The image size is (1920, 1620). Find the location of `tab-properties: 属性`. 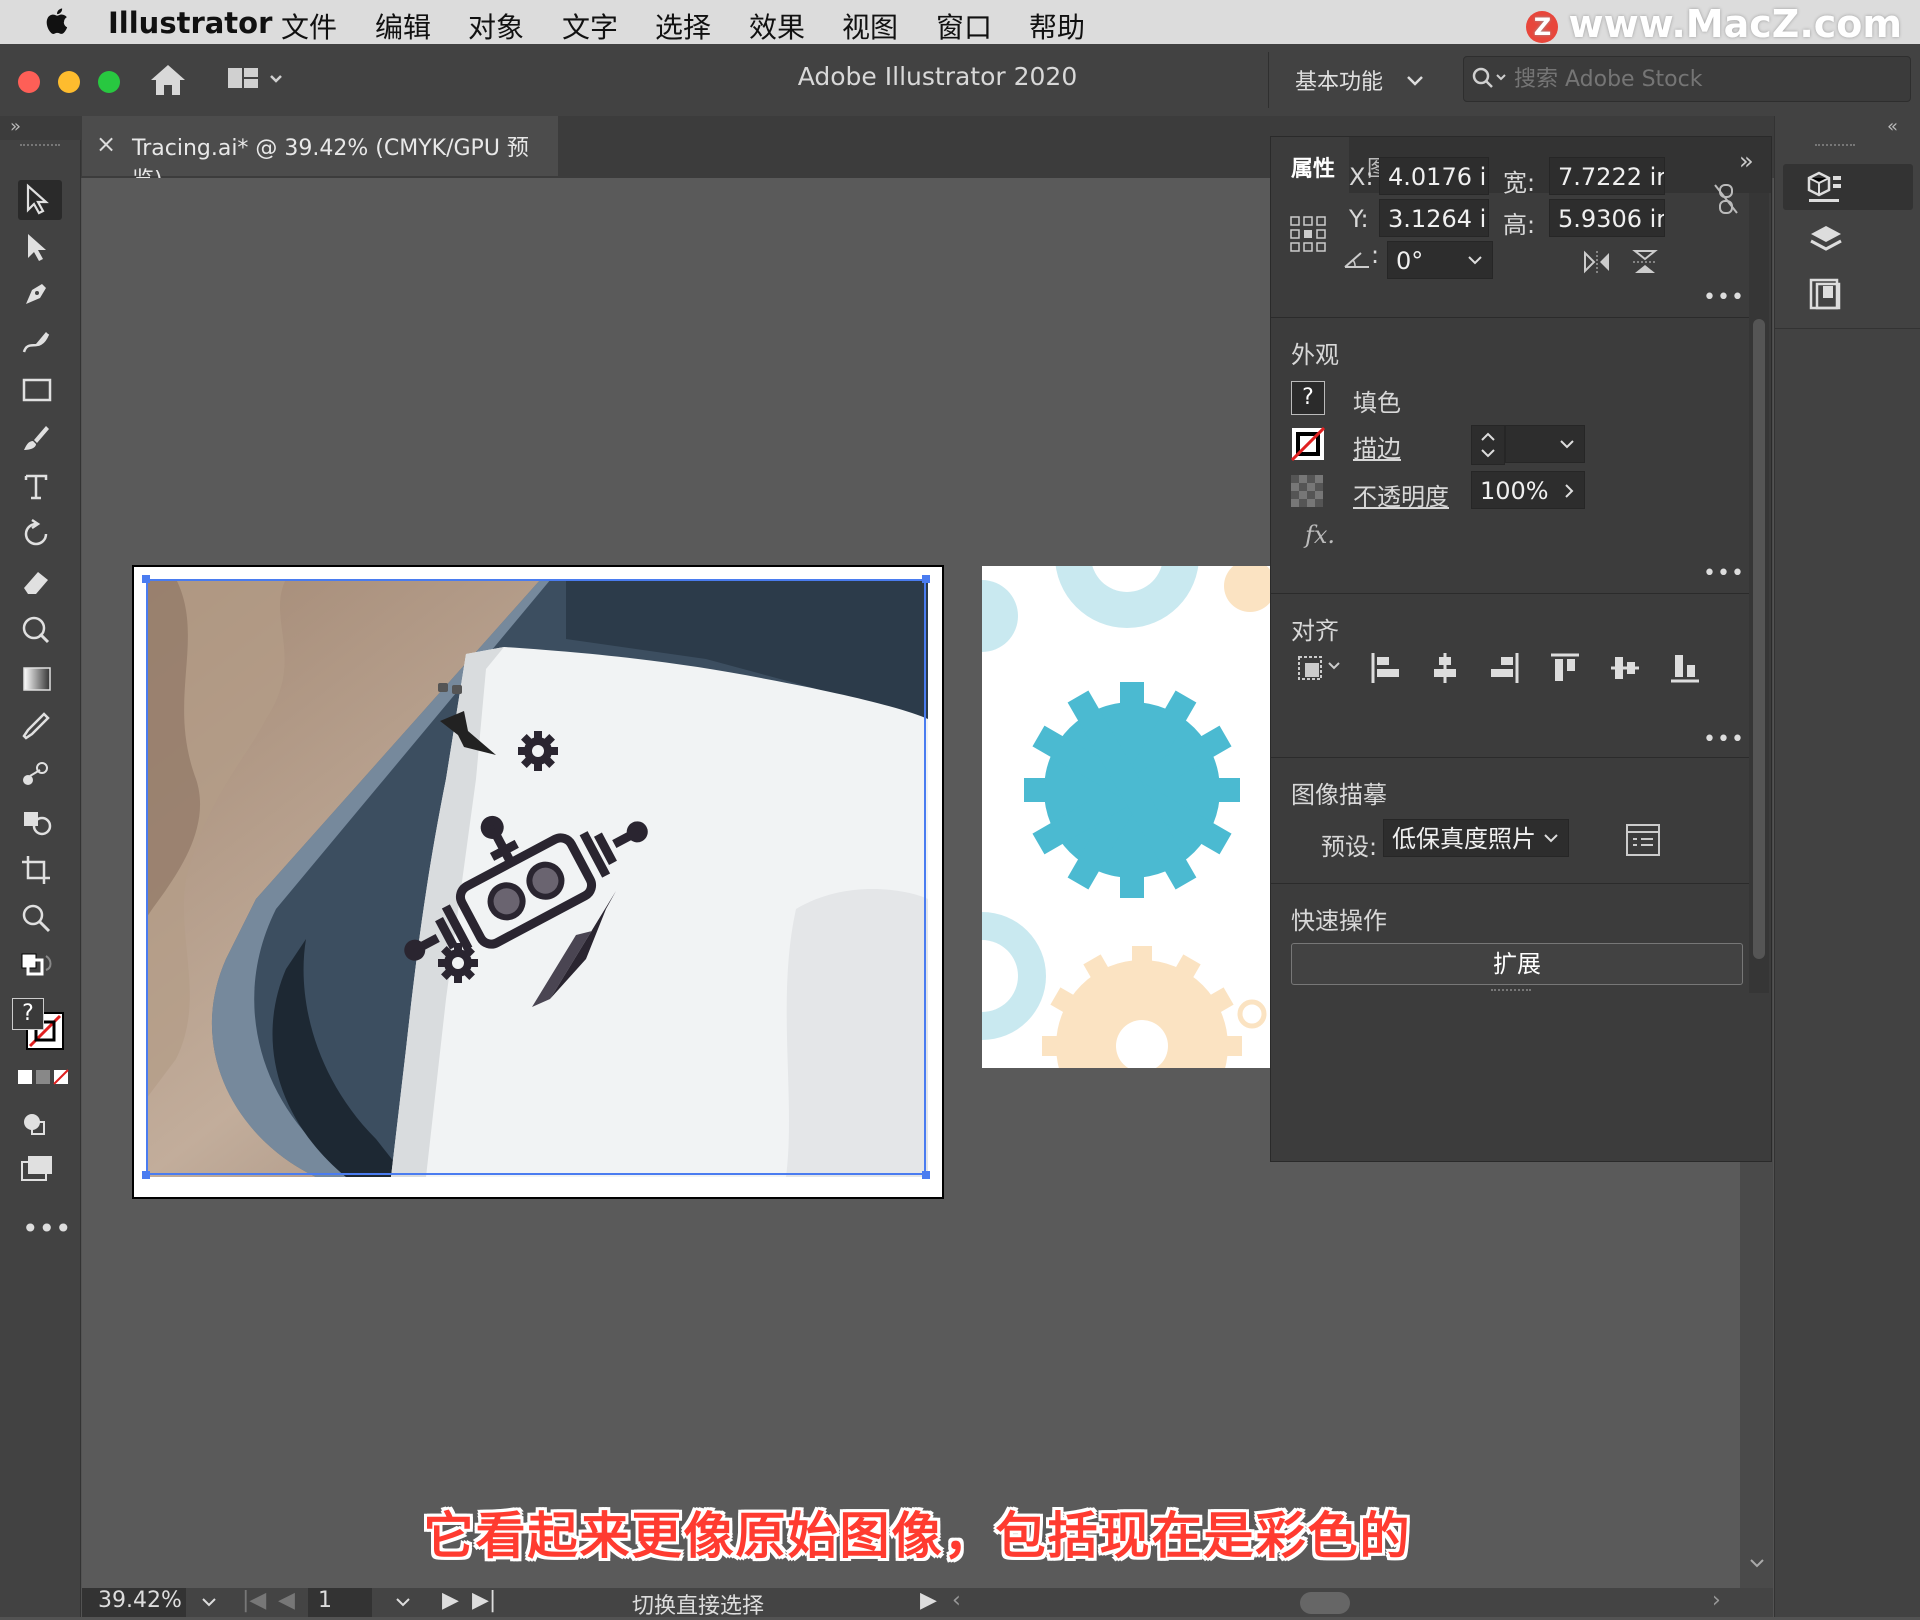

tab-properties: 属性 is located at coordinates (1313, 167).